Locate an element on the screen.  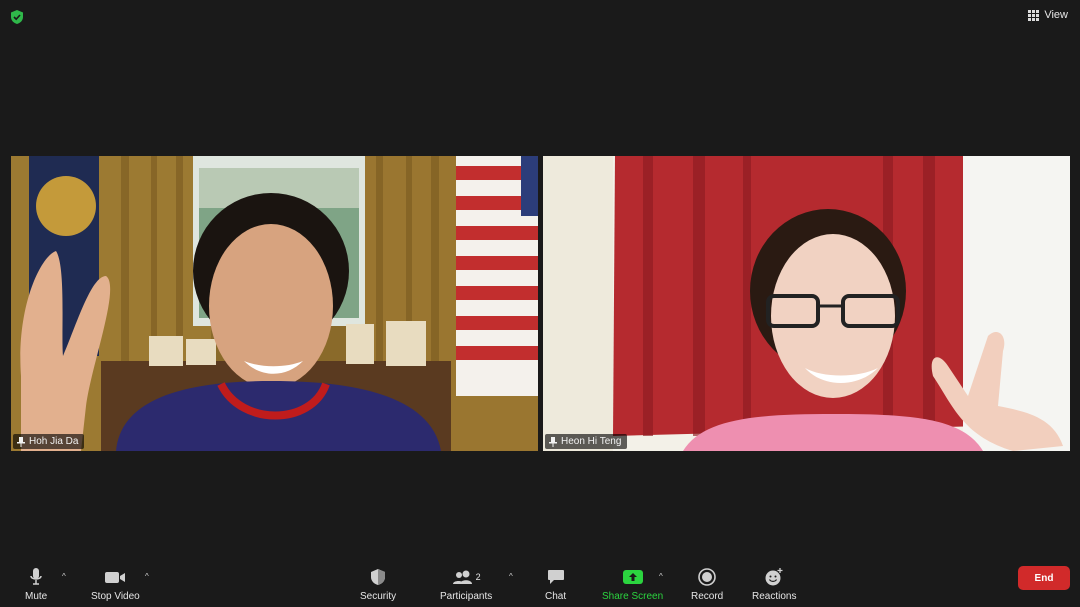
record-button: Record is located at coordinates (707, 583).